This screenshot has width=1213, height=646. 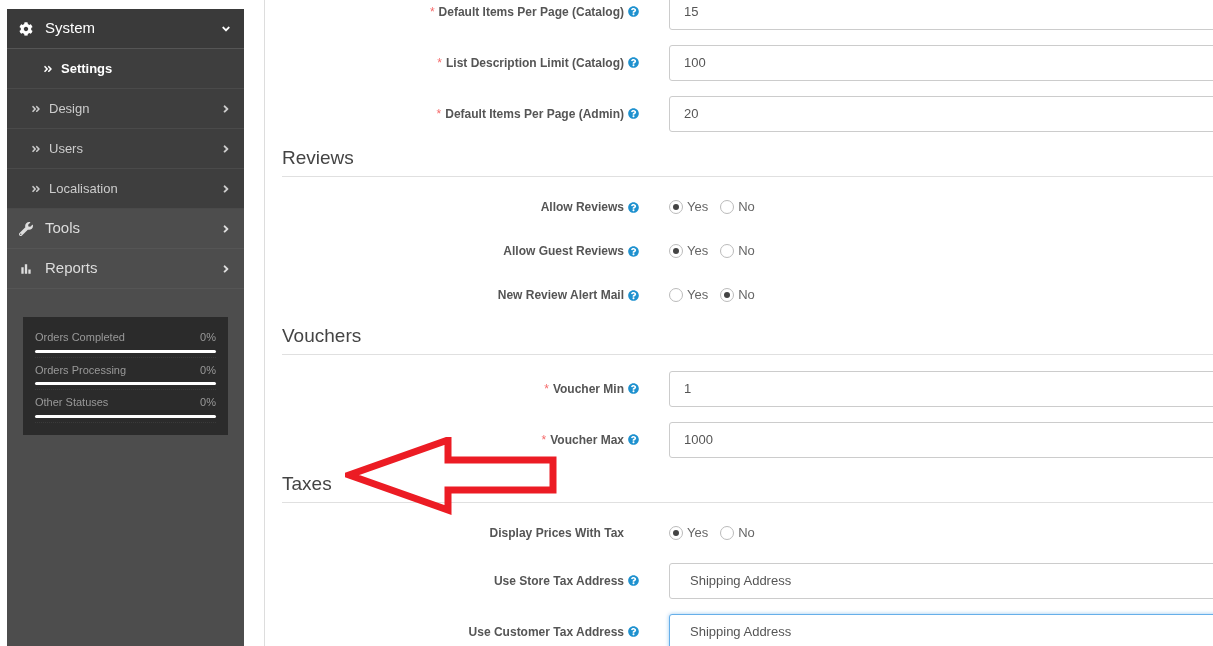 What do you see at coordinates (534, 114) in the screenshot?
I see `field-label: Default Items Per Page (Admin)` at bounding box center [534, 114].